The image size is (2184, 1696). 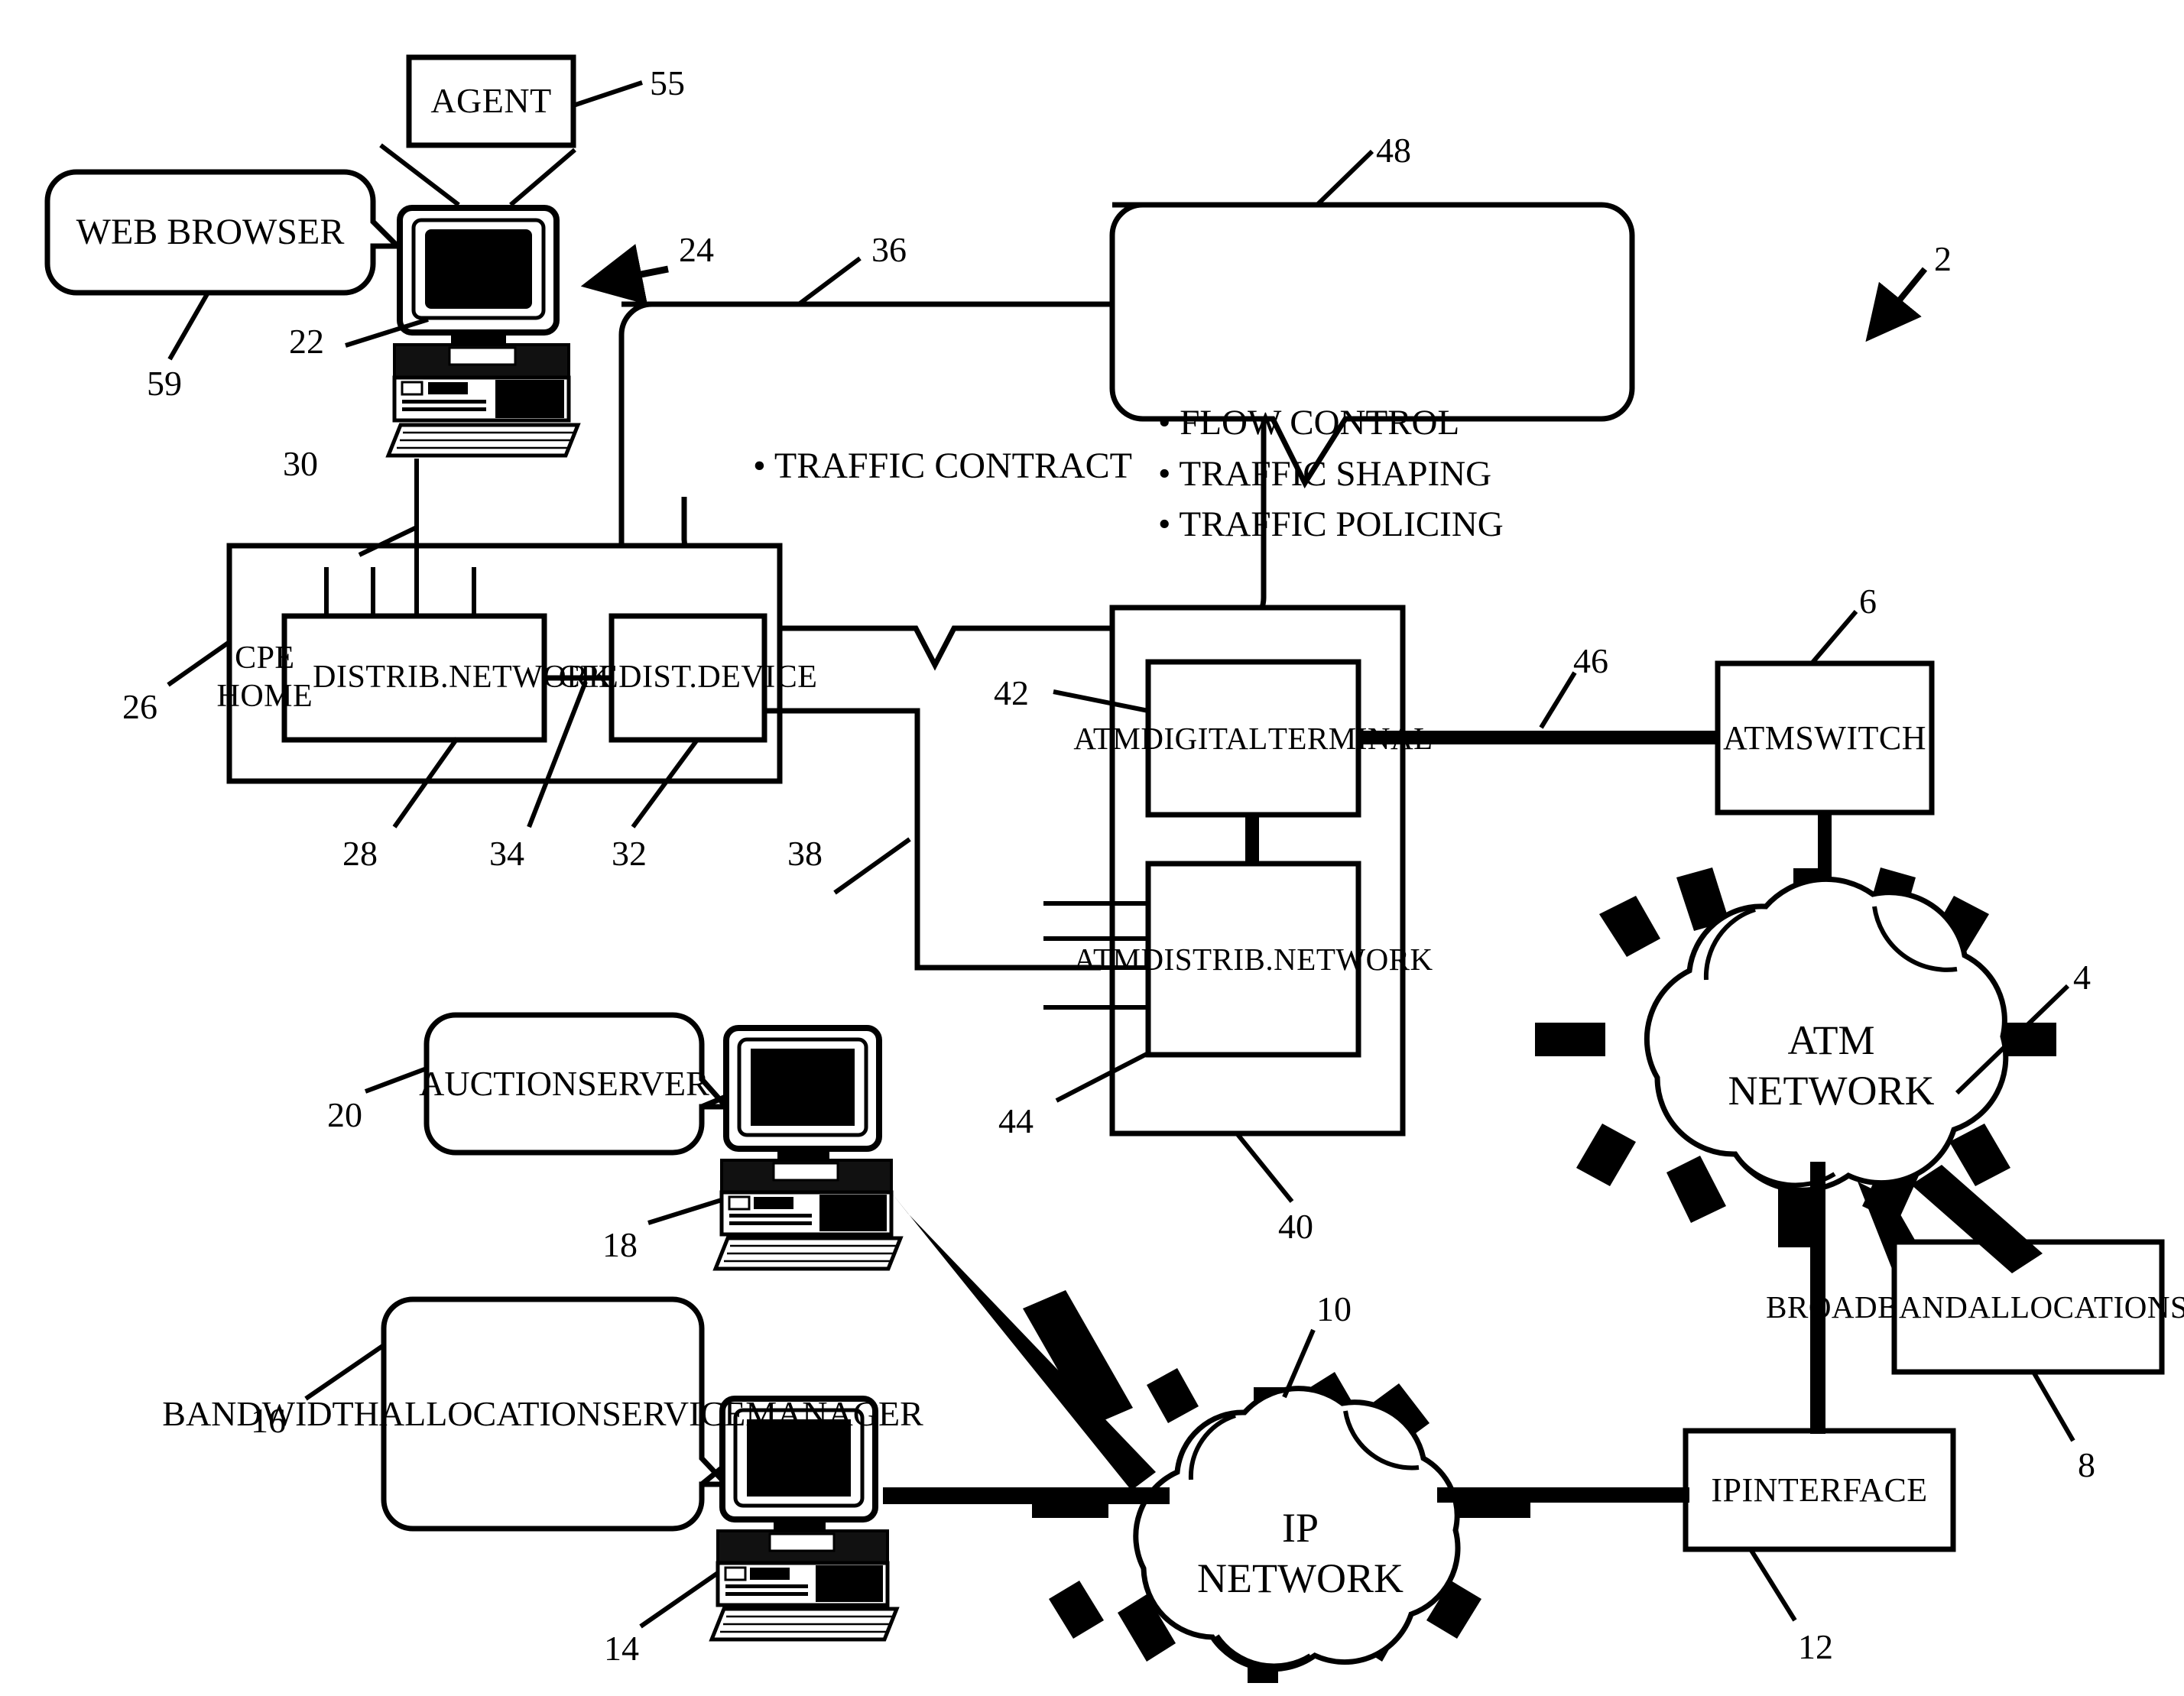 What do you see at coordinates (360, 853) in the screenshot?
I see `ref-28: 28` at bounding box center [360, 853].